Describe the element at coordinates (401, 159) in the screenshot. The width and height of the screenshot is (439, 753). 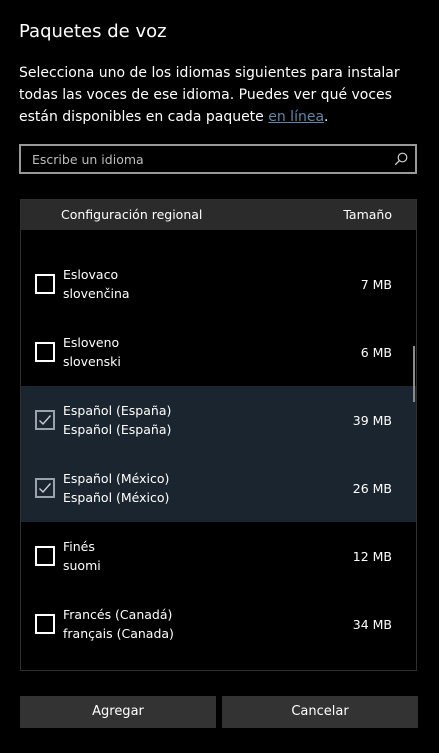
I see `search-icon` at that location.